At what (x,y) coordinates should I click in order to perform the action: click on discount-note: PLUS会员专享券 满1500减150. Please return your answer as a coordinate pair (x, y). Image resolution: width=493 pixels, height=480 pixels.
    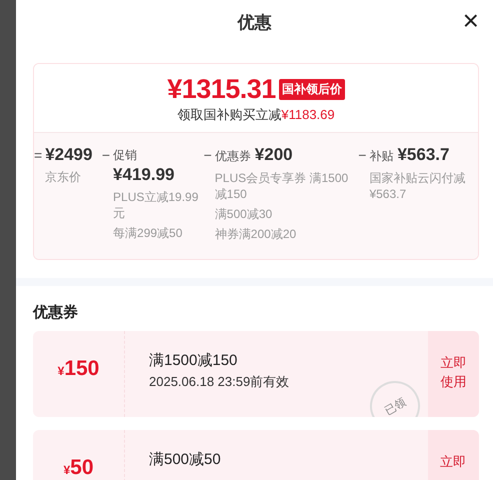
    Looking at the image, I should click on (282, 186).